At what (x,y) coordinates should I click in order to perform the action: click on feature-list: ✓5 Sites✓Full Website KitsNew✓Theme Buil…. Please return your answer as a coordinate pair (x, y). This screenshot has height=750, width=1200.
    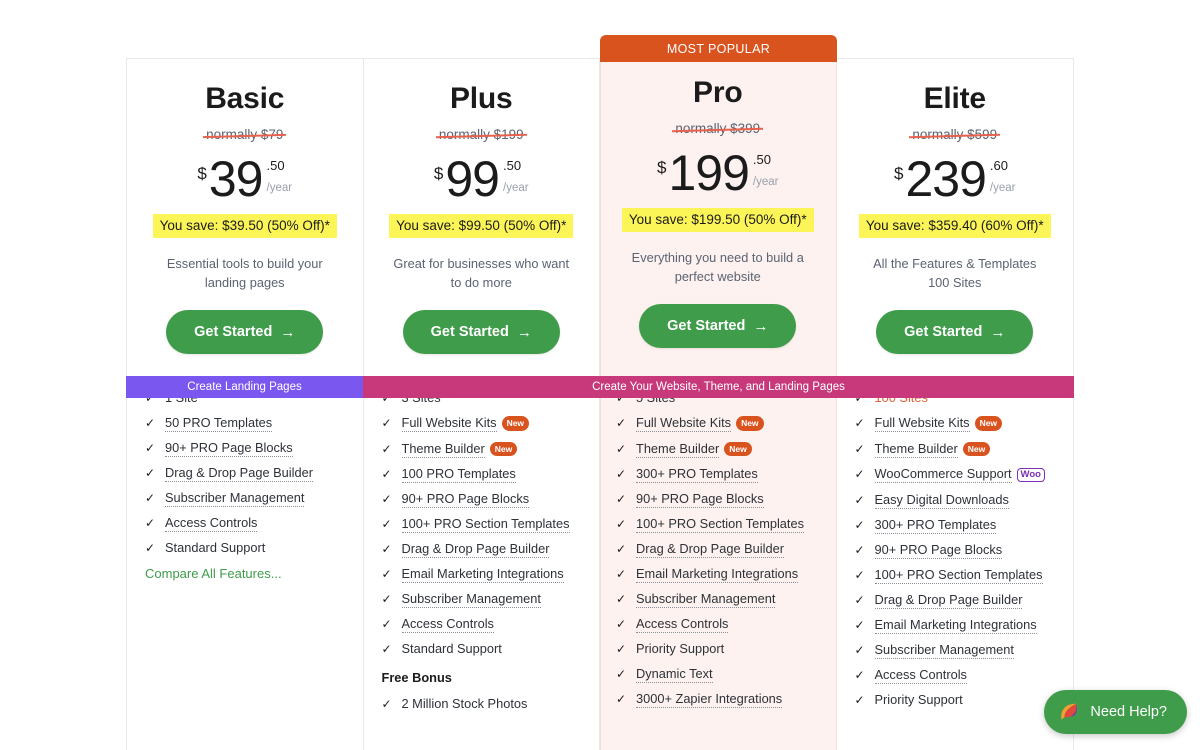
    Looking at the image, I should click on (718, 538).